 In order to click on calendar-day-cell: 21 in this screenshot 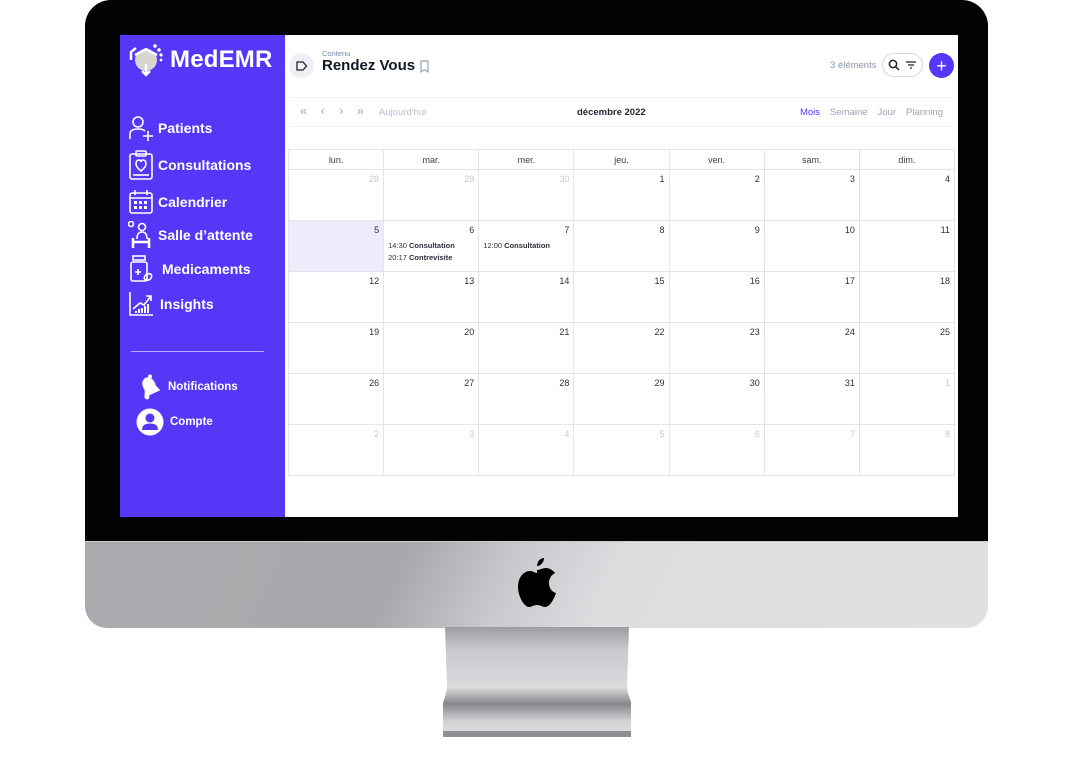, I will do `click(526, 348)`.